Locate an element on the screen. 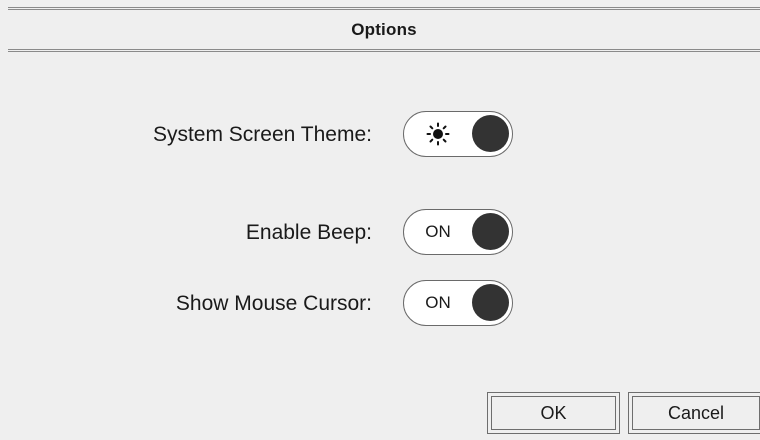 The image size is (760, 440). system-screen-theme-label: System Screen Theme: is located at coordinates (262, 134).